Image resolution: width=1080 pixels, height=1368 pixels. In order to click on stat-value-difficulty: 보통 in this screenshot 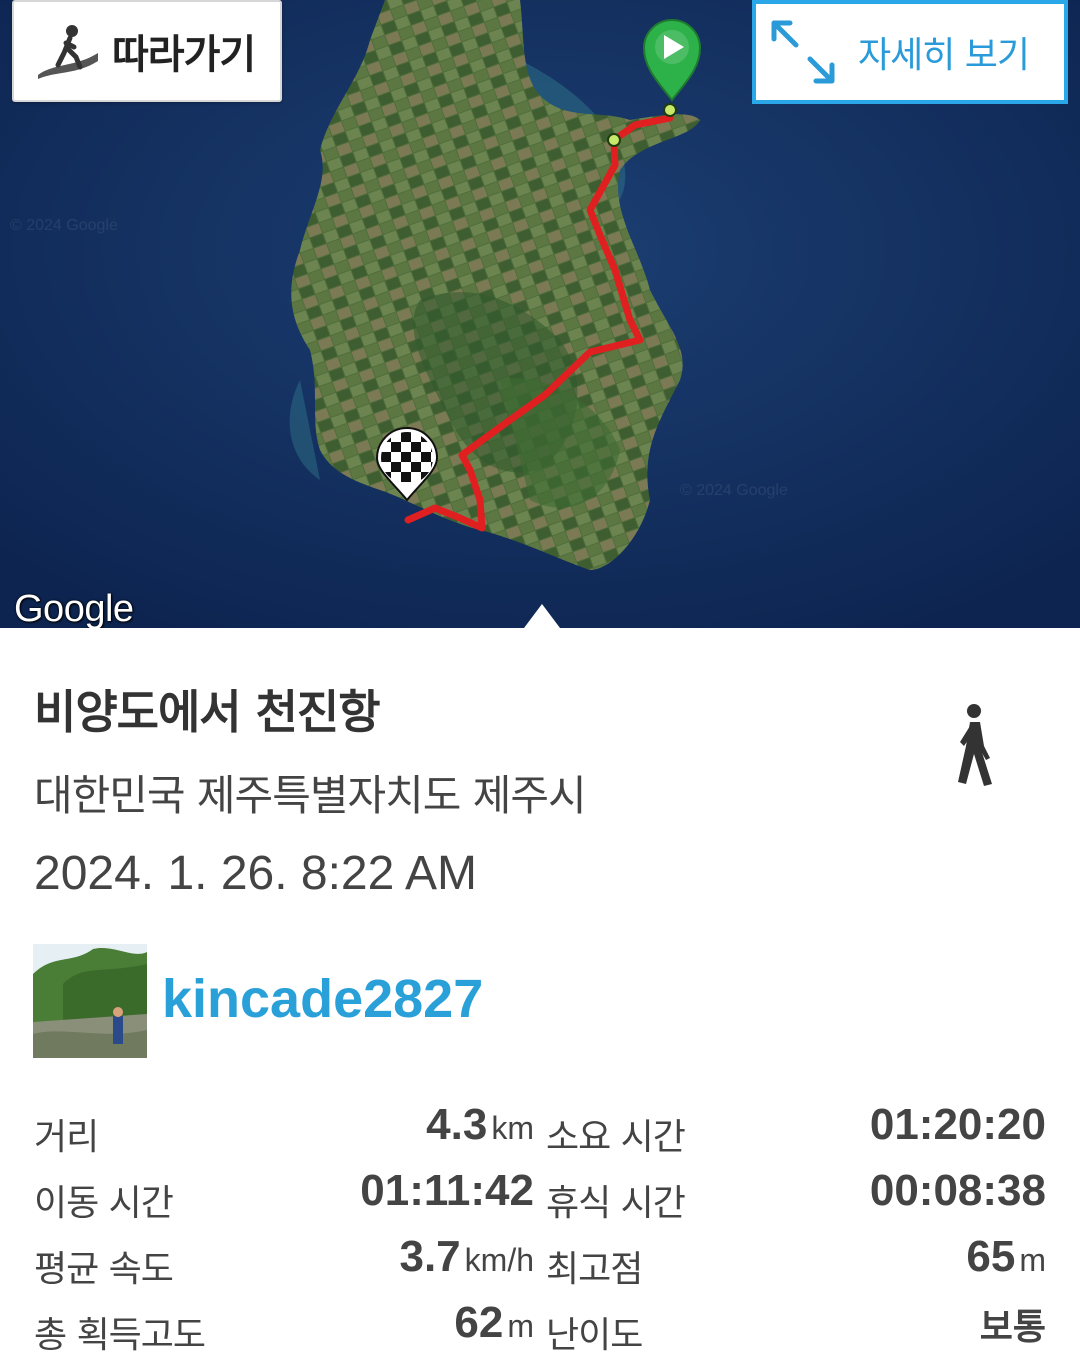, I will do `click(1012, 1327)`.